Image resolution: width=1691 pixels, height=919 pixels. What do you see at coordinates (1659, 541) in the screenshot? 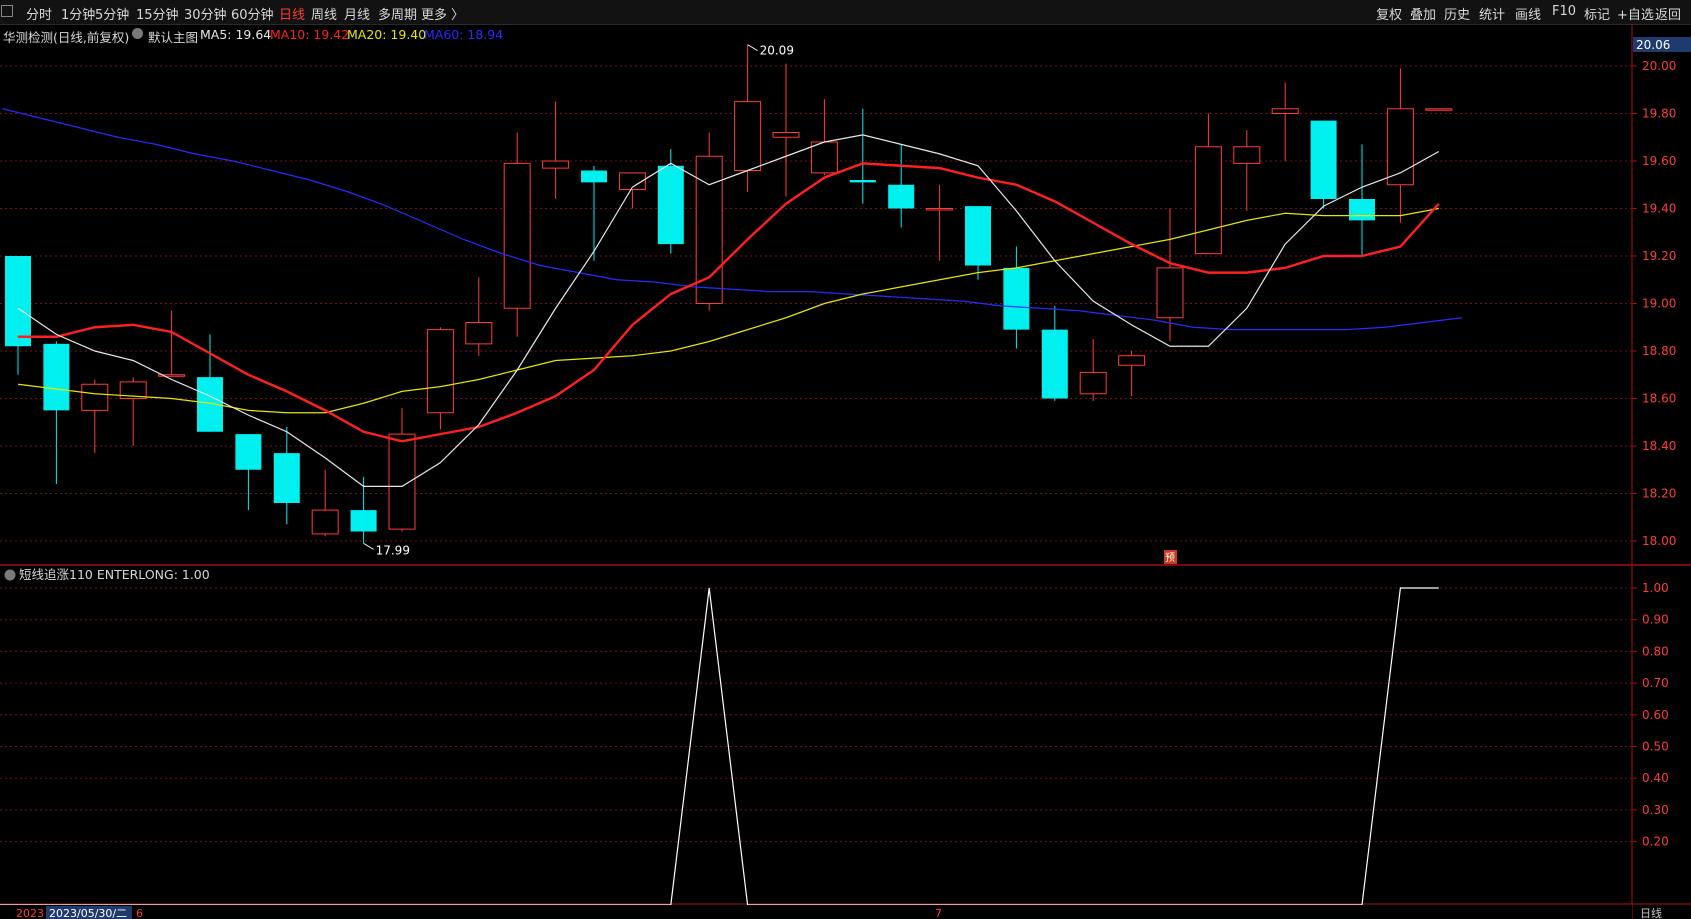
I see `price-tick-label: 18.00` at bounding box center [1659, 541].